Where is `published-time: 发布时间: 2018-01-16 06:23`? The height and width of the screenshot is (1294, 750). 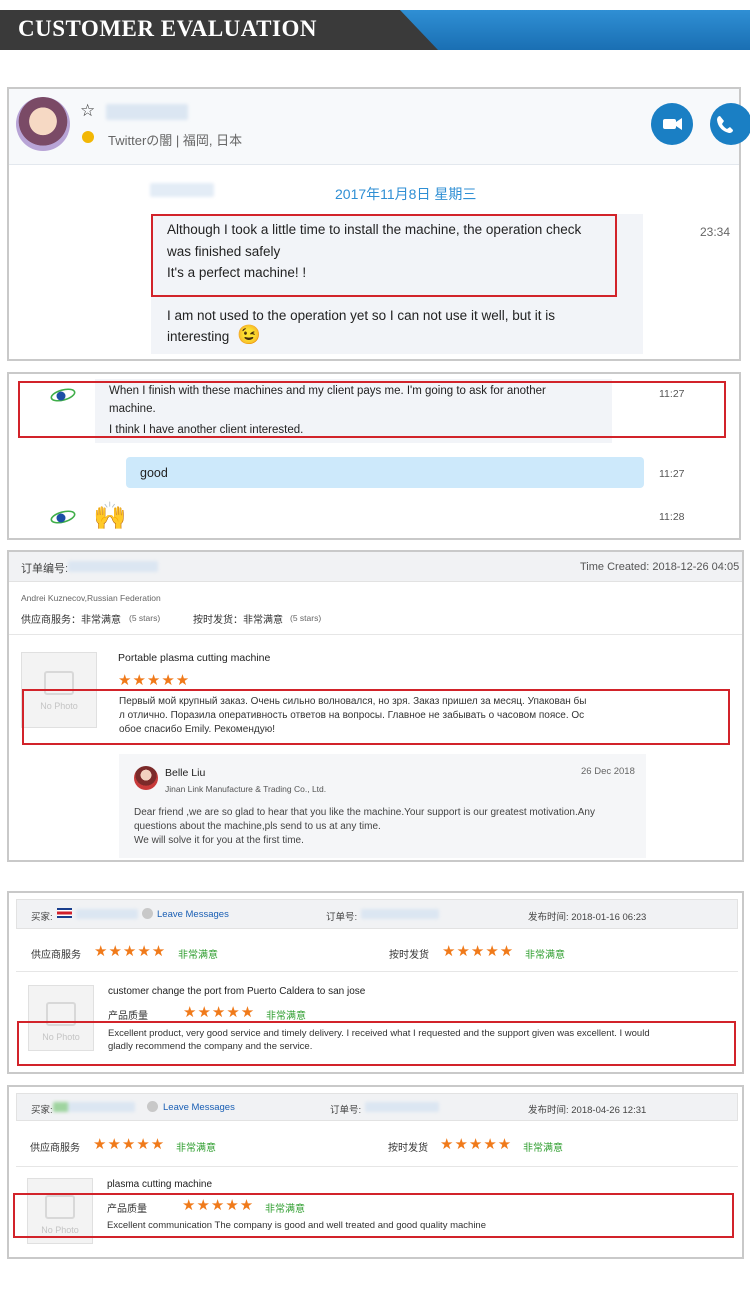 published-time: 发布时间: 2018-01-16 06:23 is located at coordinates (587, 917).